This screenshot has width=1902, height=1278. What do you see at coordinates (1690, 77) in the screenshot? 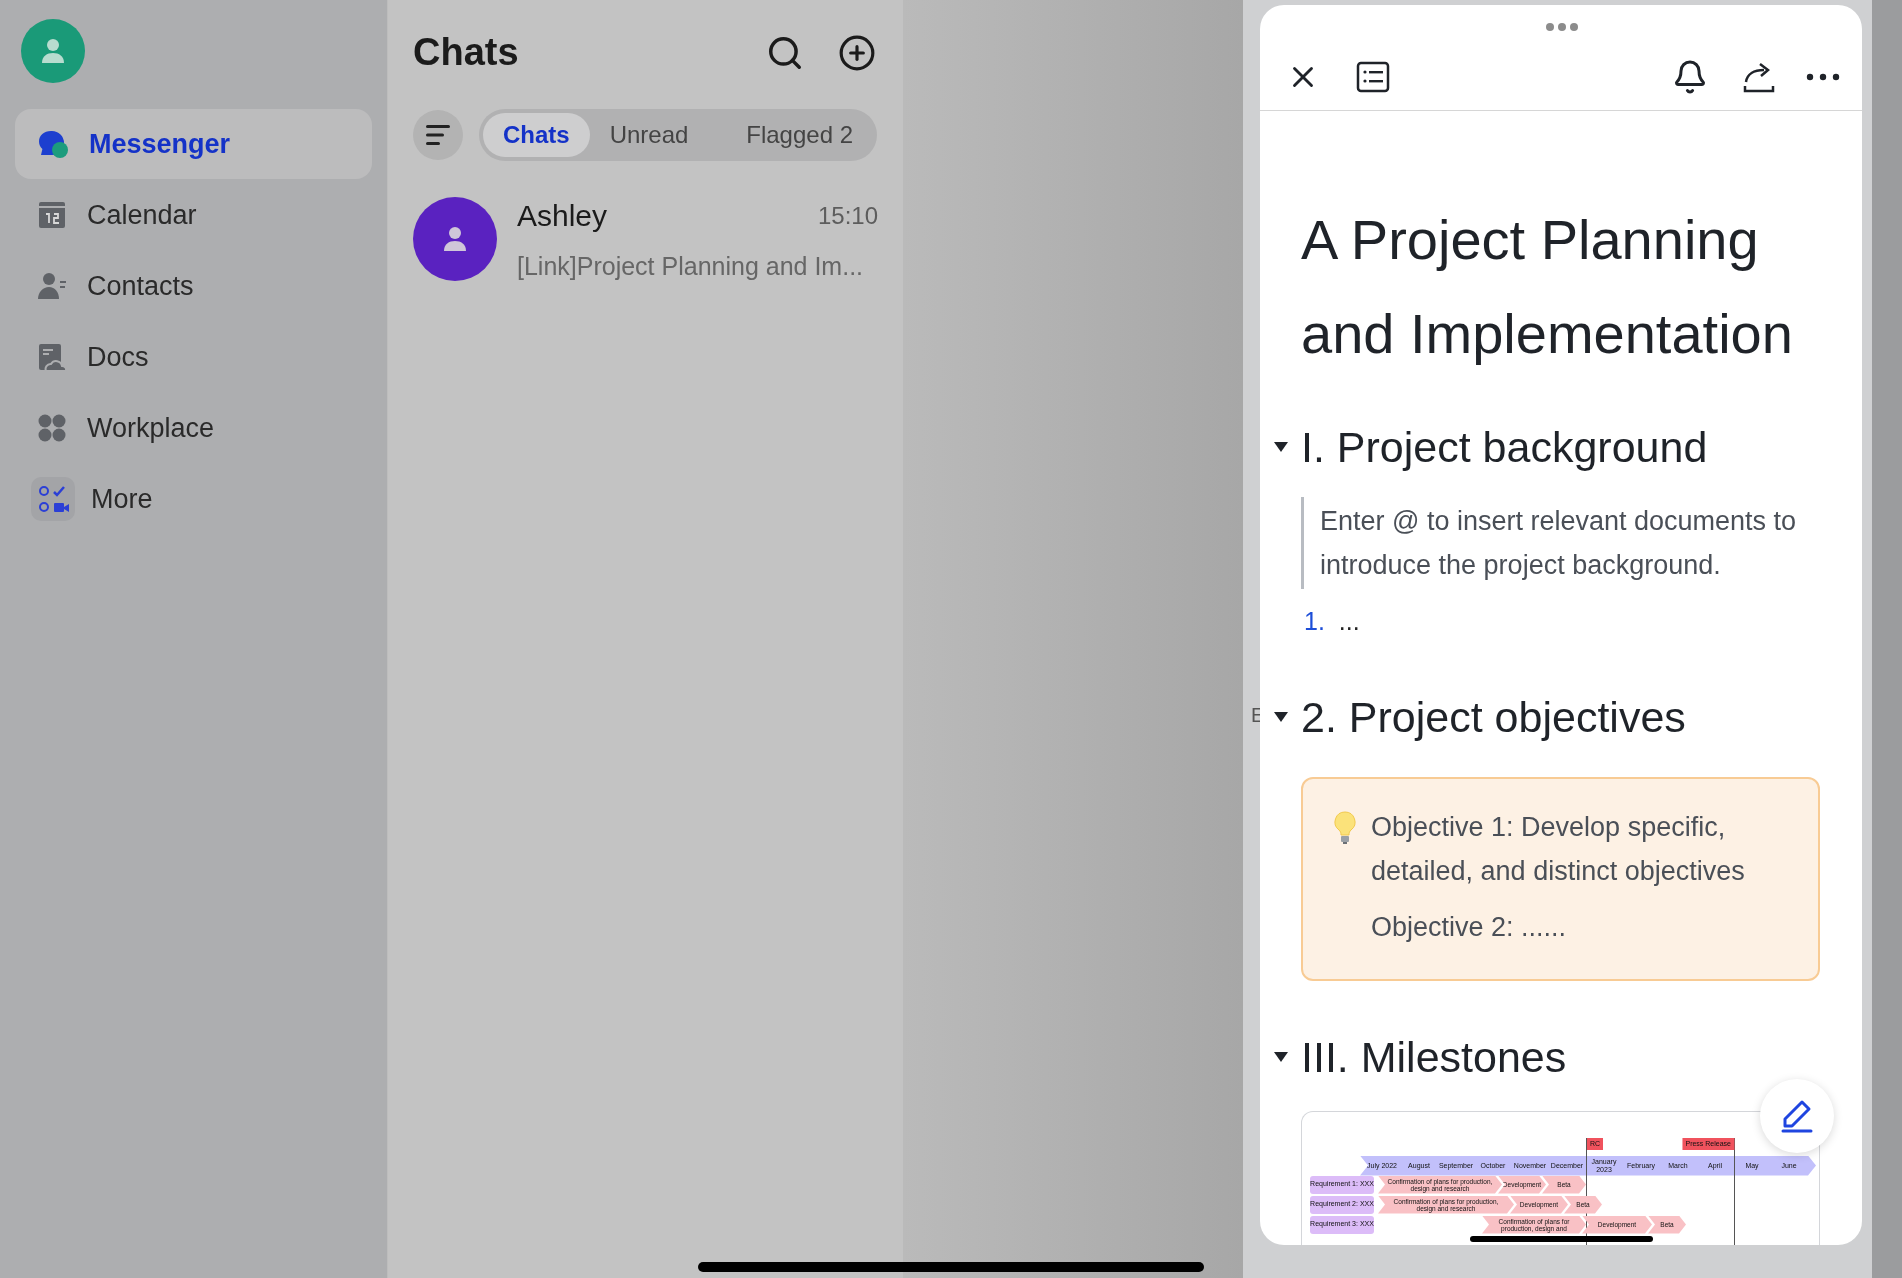
I see `bell-icon` at bounding box center [1690, 77].